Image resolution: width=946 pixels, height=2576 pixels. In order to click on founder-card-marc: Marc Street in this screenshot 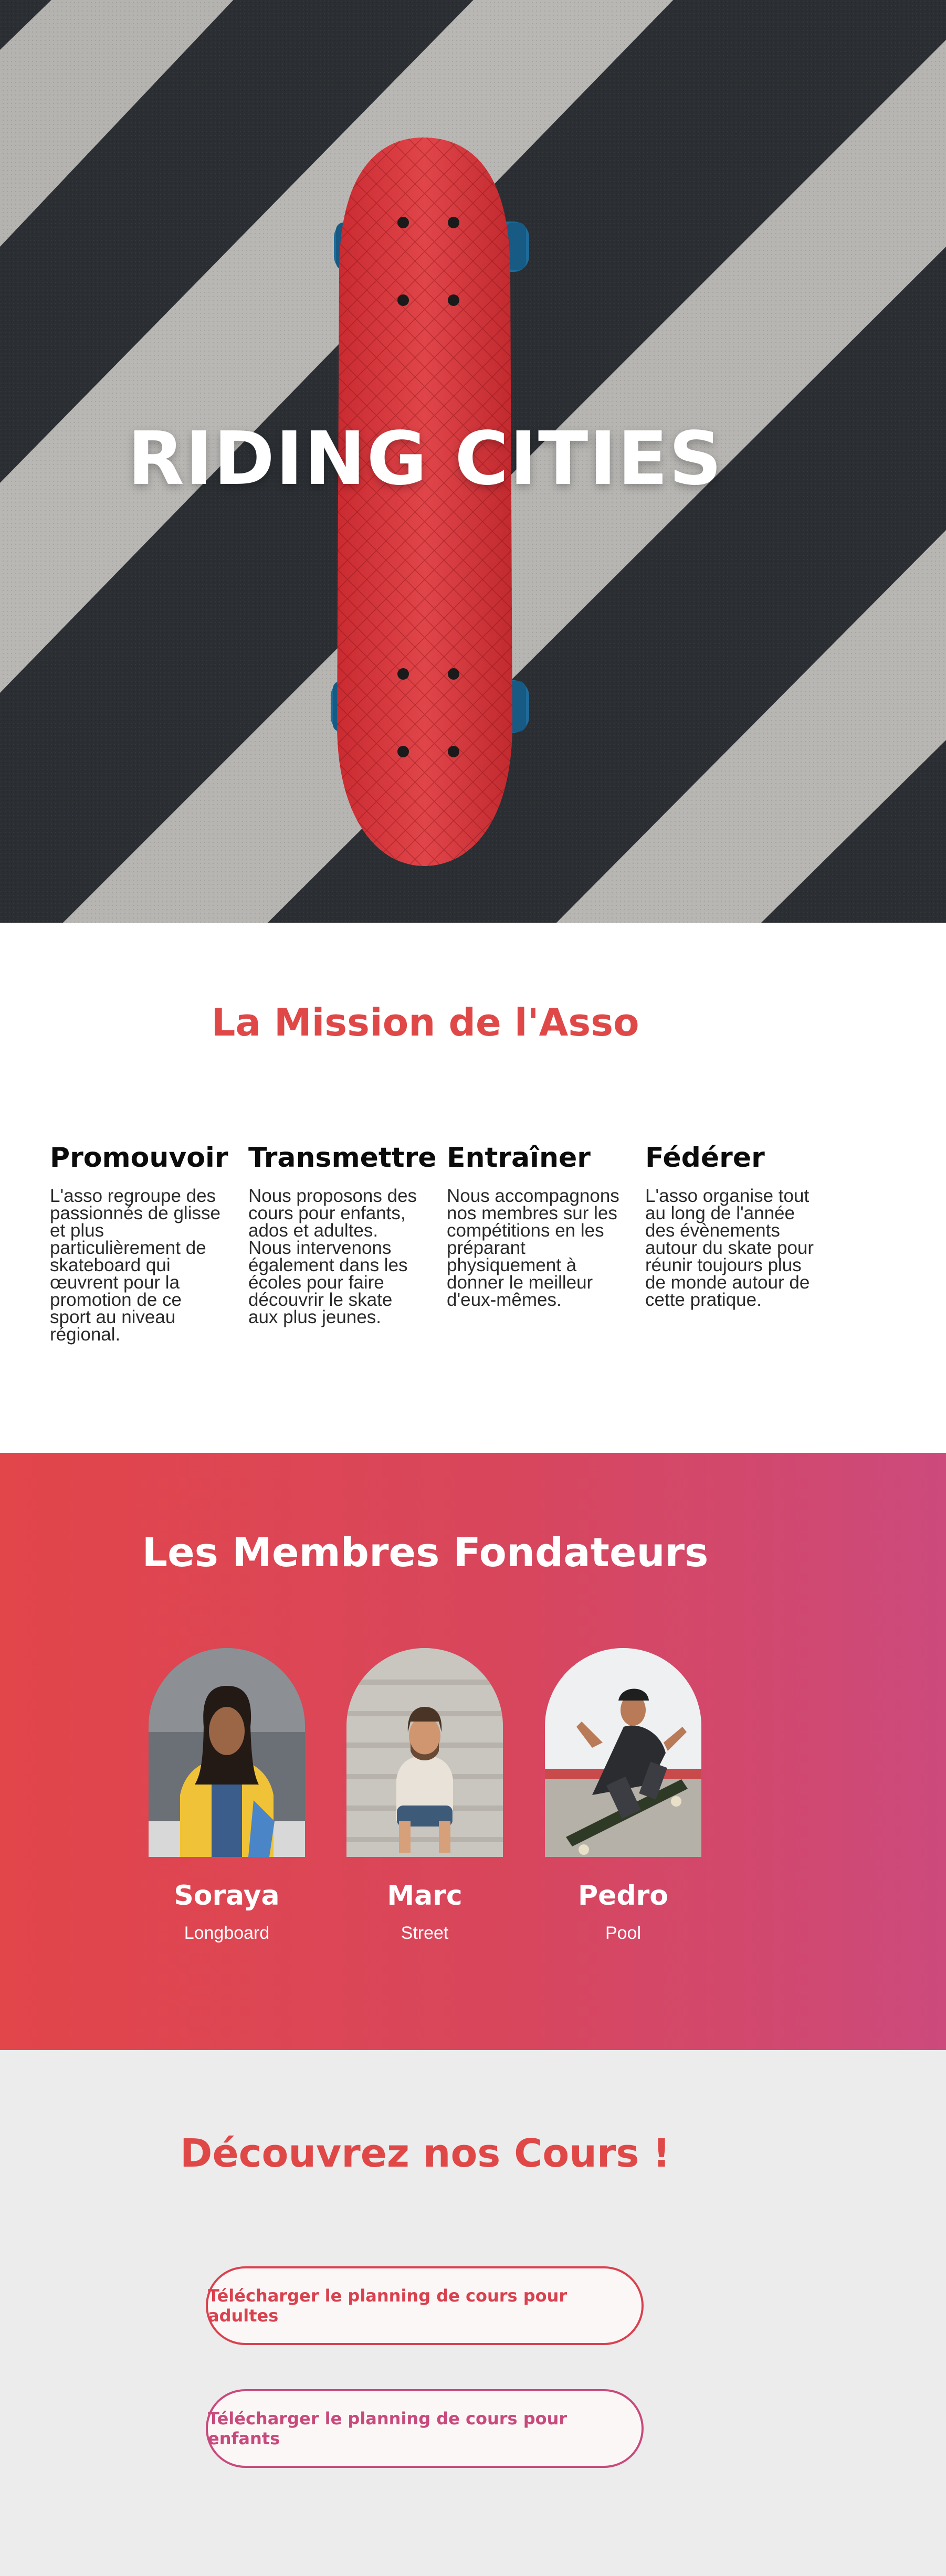, I will do `click(424, 1795)`.